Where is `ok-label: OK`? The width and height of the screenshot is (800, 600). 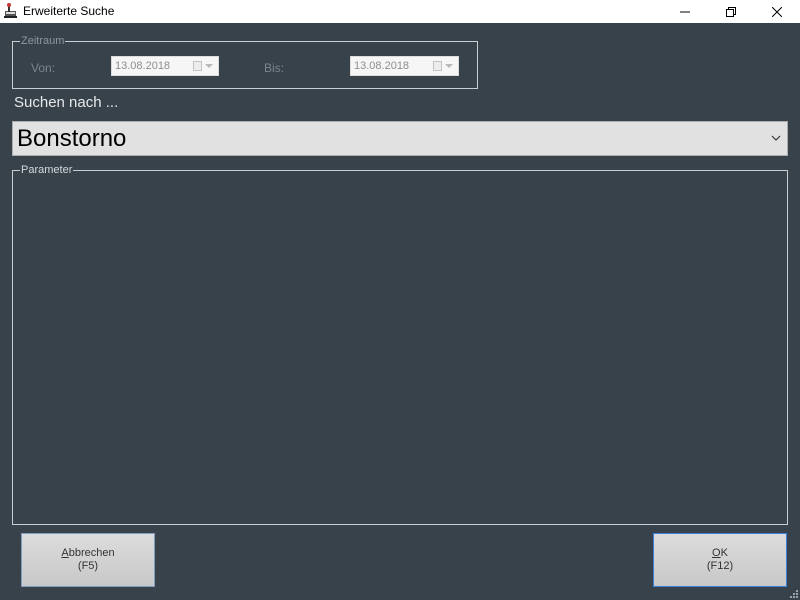
ok-label: OK is located at coordinates (720, 553).